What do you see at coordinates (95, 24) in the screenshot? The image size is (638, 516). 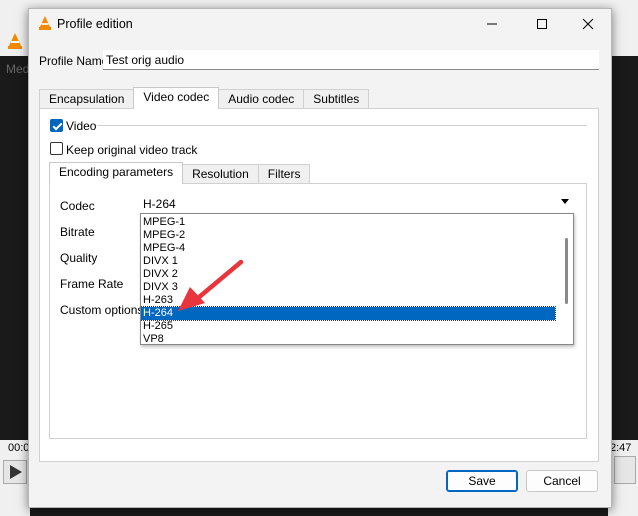 I see `dialog-title: Profile edition` at bounding box center [95, 24].